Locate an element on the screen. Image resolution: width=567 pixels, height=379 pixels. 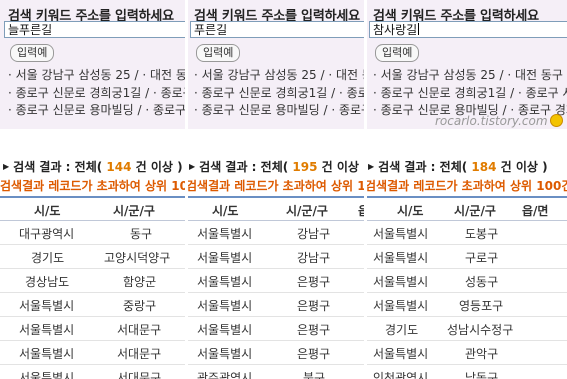
table-row: 서울특별시 도봉구 is located at coordinates (466, 233).